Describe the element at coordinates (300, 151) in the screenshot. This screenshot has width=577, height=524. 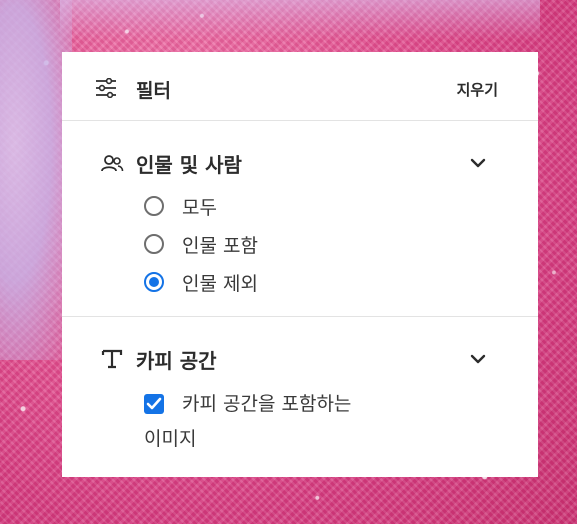
I see `people-section-toggle: 인물 및 사람` at that location.